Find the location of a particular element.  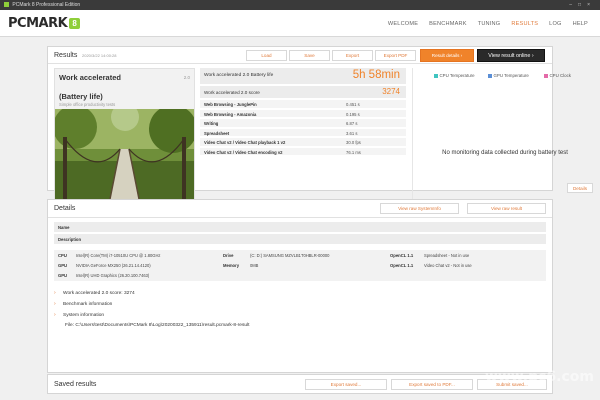

name-row: Name is located at coordinates (300, 227).